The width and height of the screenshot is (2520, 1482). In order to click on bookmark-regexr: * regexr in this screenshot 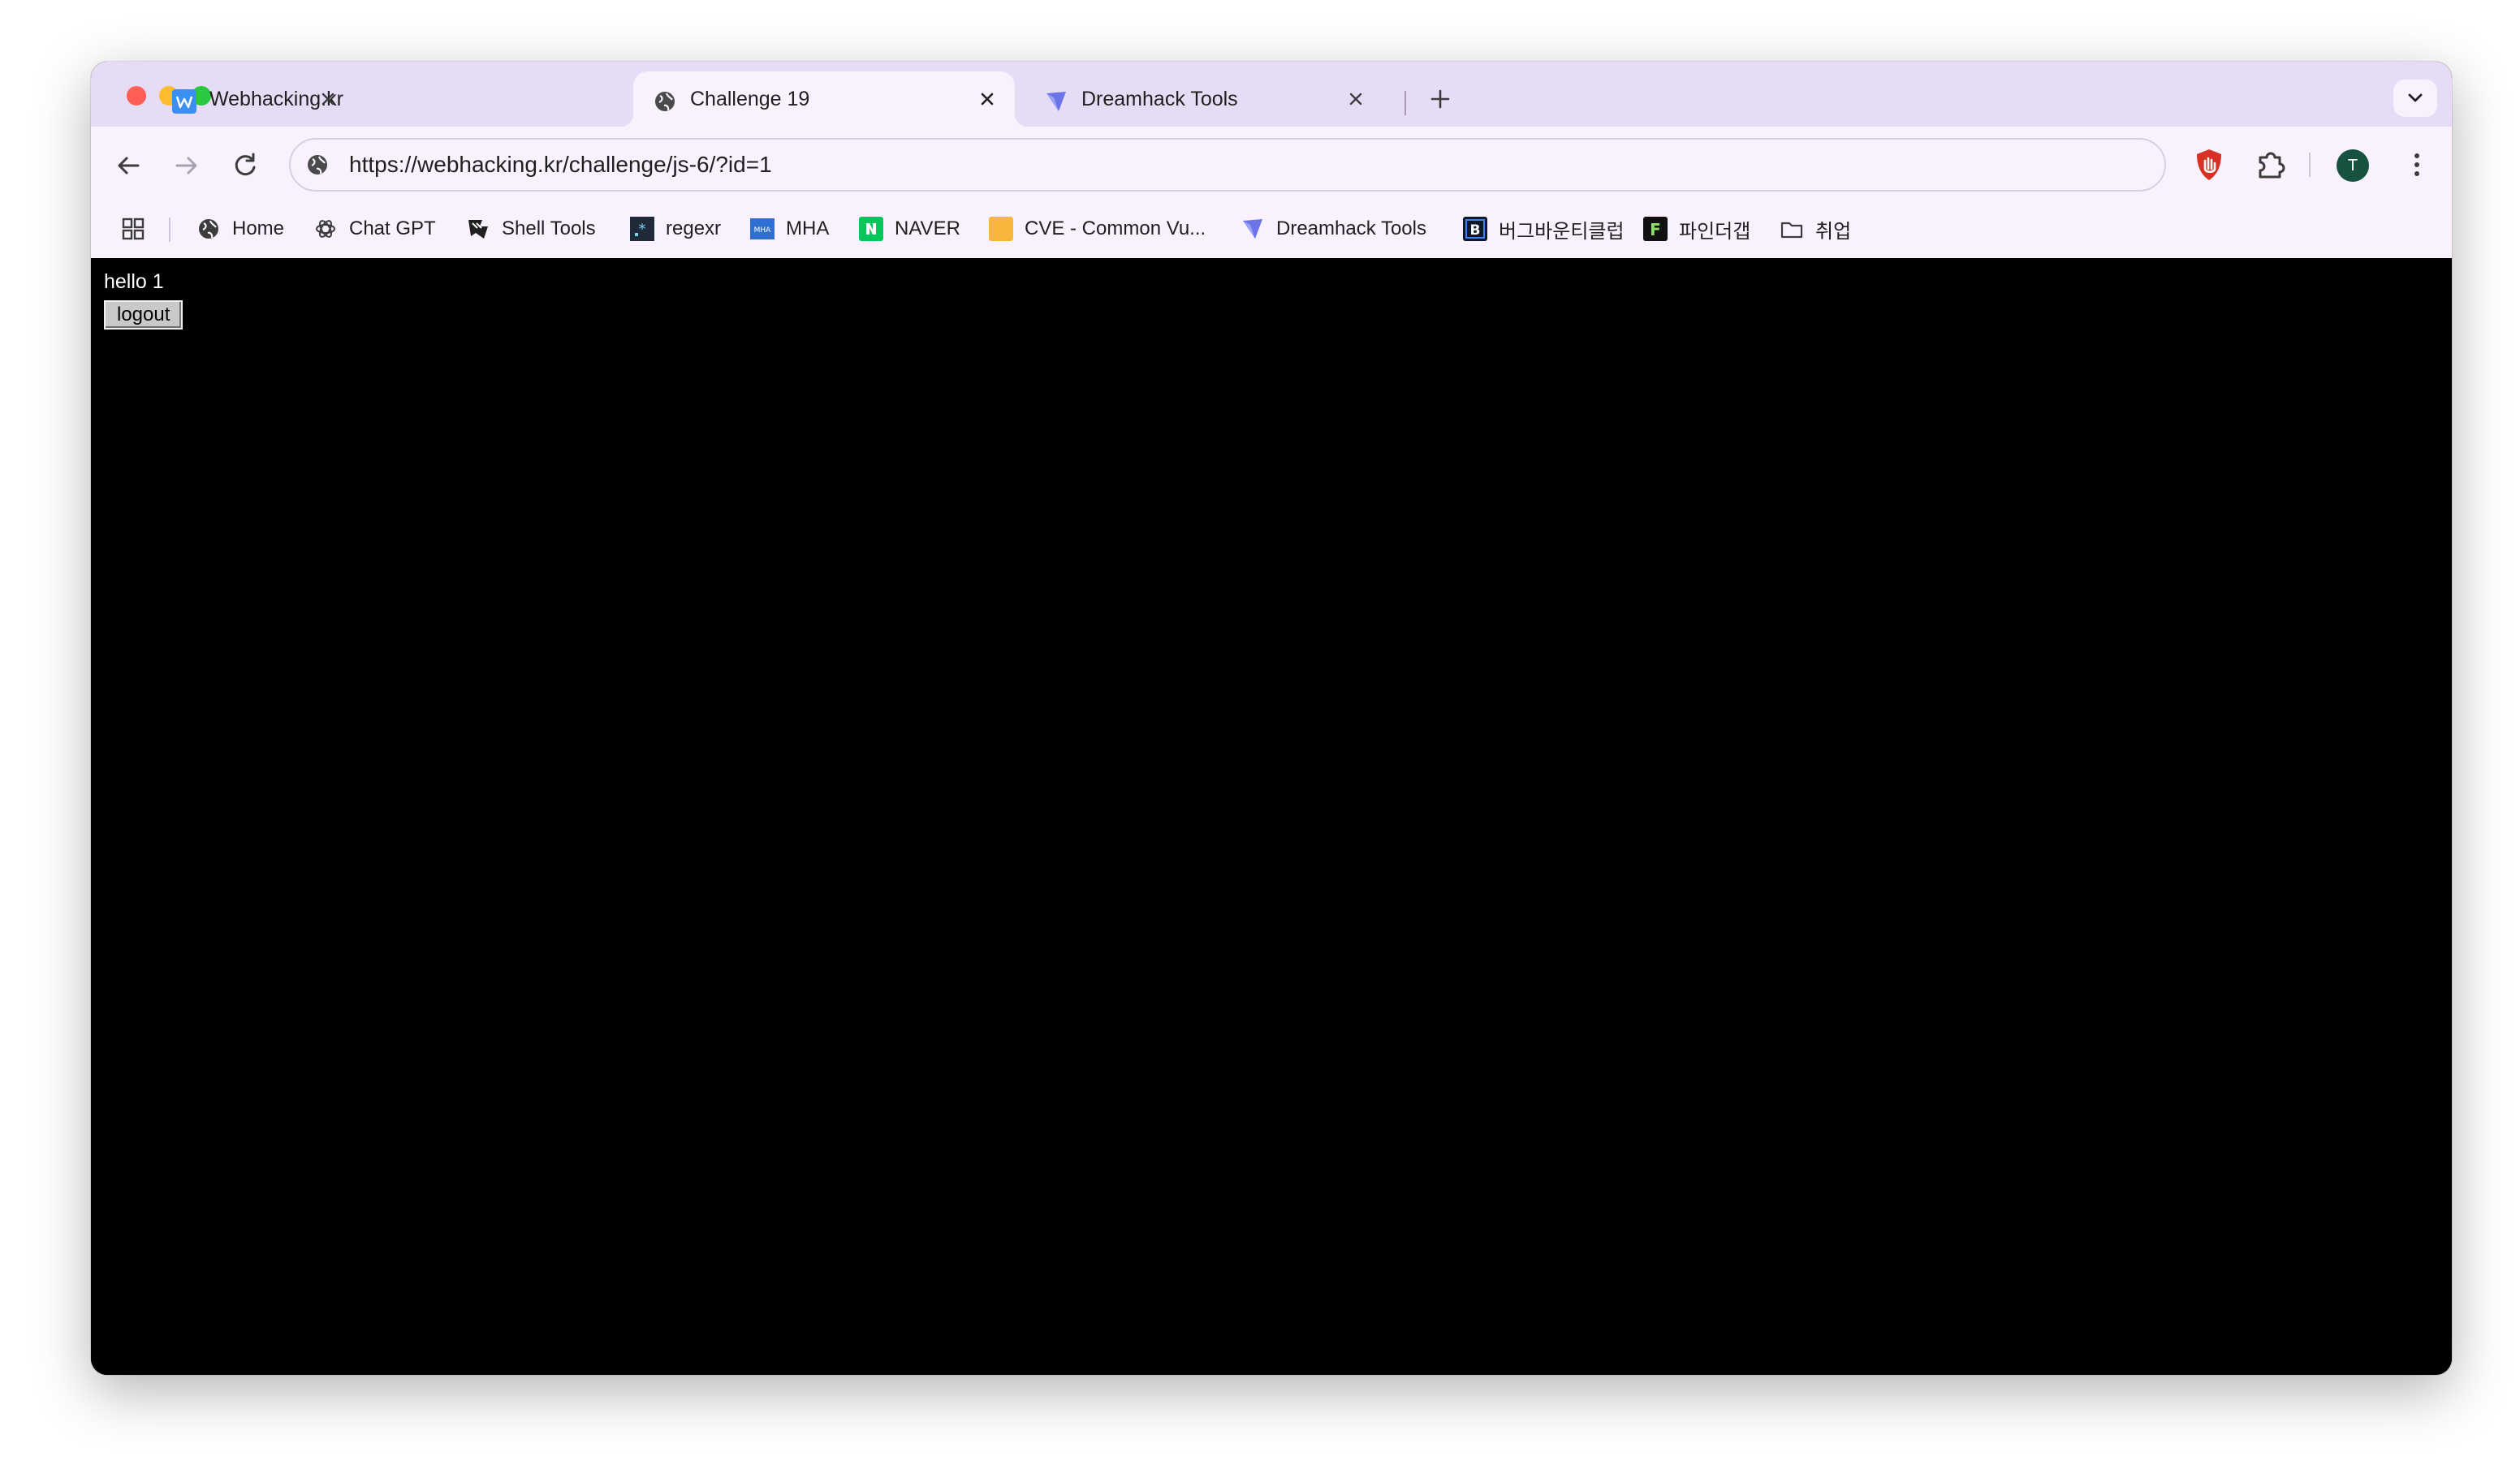, I will do `click(675, 229)`.